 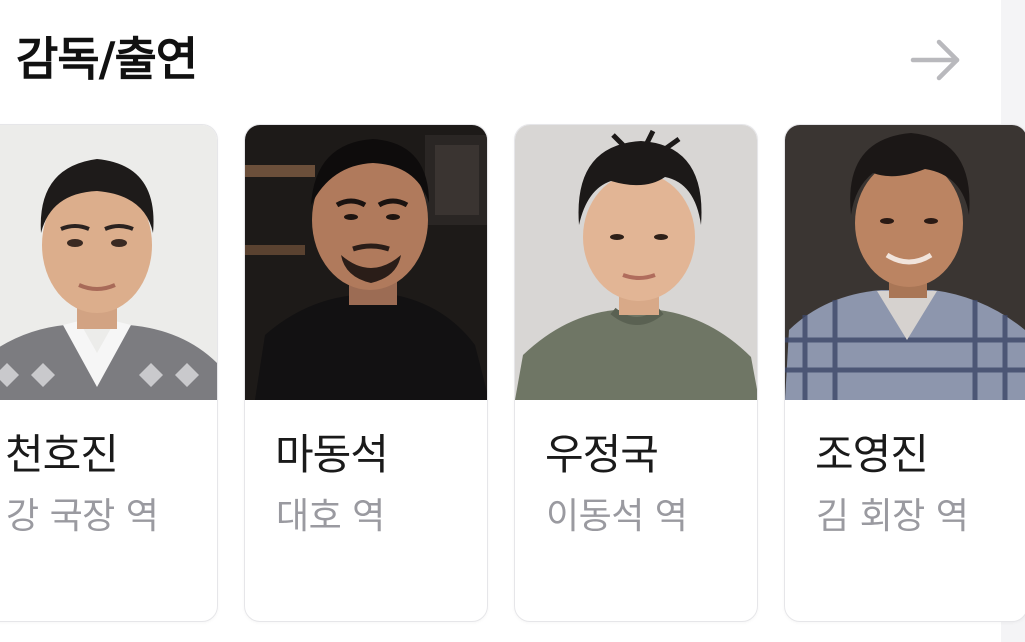 What do you see at coordinates (617, 516) in the screenshot?
I see `cast-role: 이동석 역` at bounding box center [617, 516].